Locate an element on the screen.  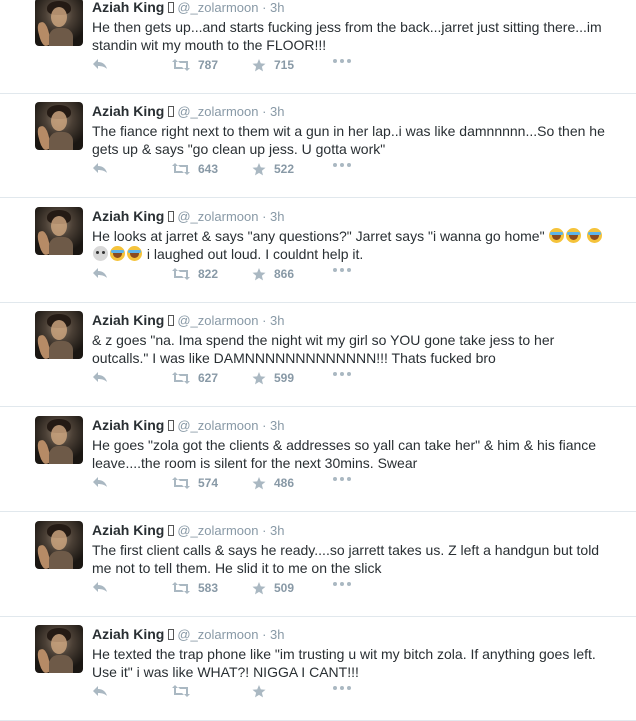
retweet-button: 643 is located at coordinates (195, 169).